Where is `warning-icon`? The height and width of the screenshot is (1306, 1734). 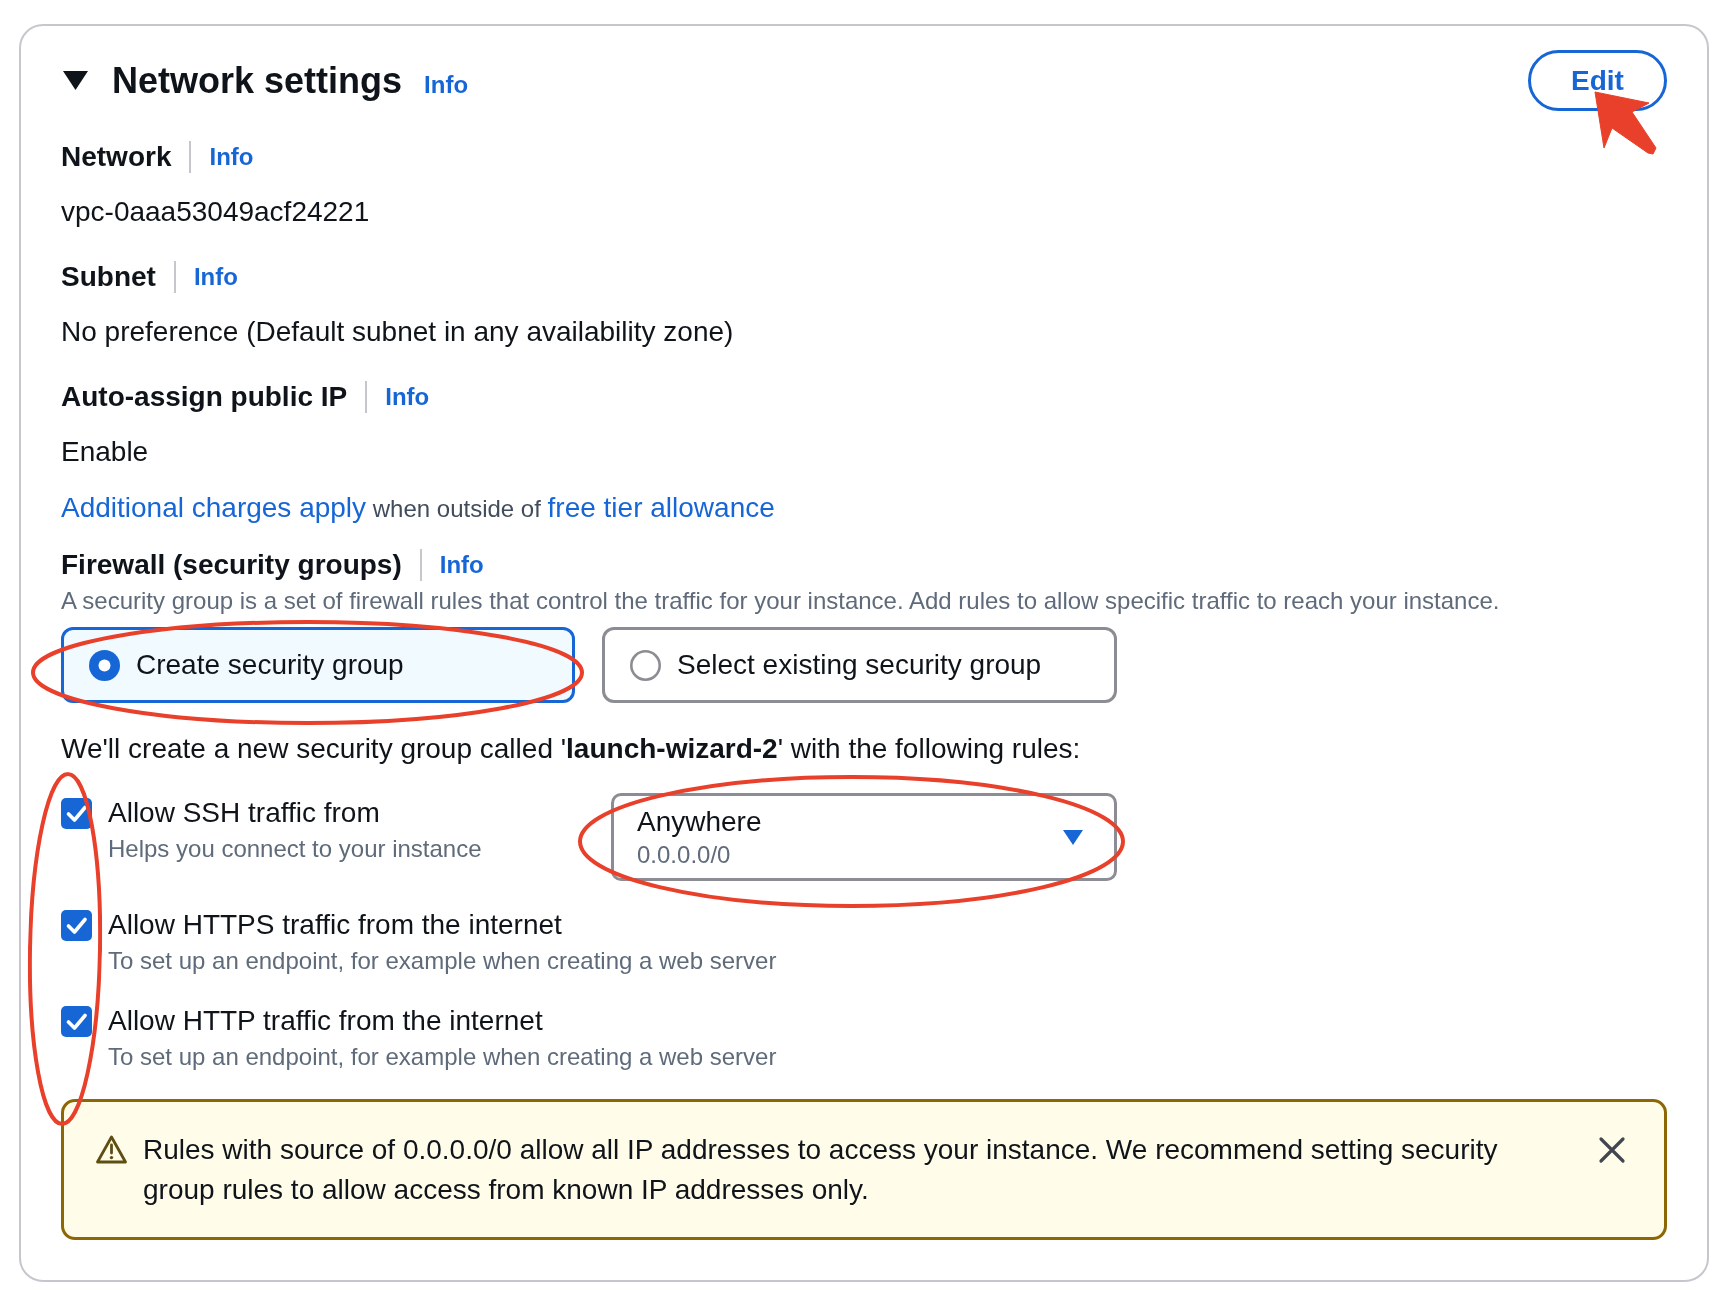
warning-icon is located at coordinates (111, 1149).